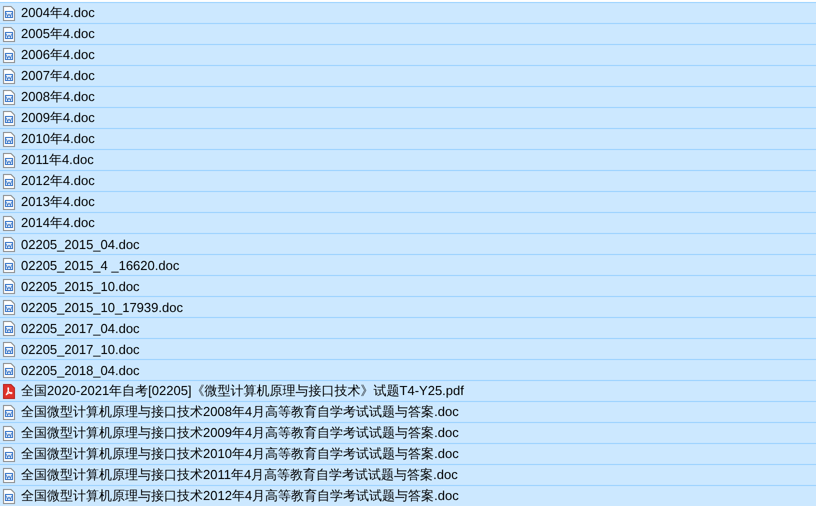 This screenshot has width=816, height=506. I want to click on file-name: 02205_2015_4 _16620.doc, so click(100, 265).